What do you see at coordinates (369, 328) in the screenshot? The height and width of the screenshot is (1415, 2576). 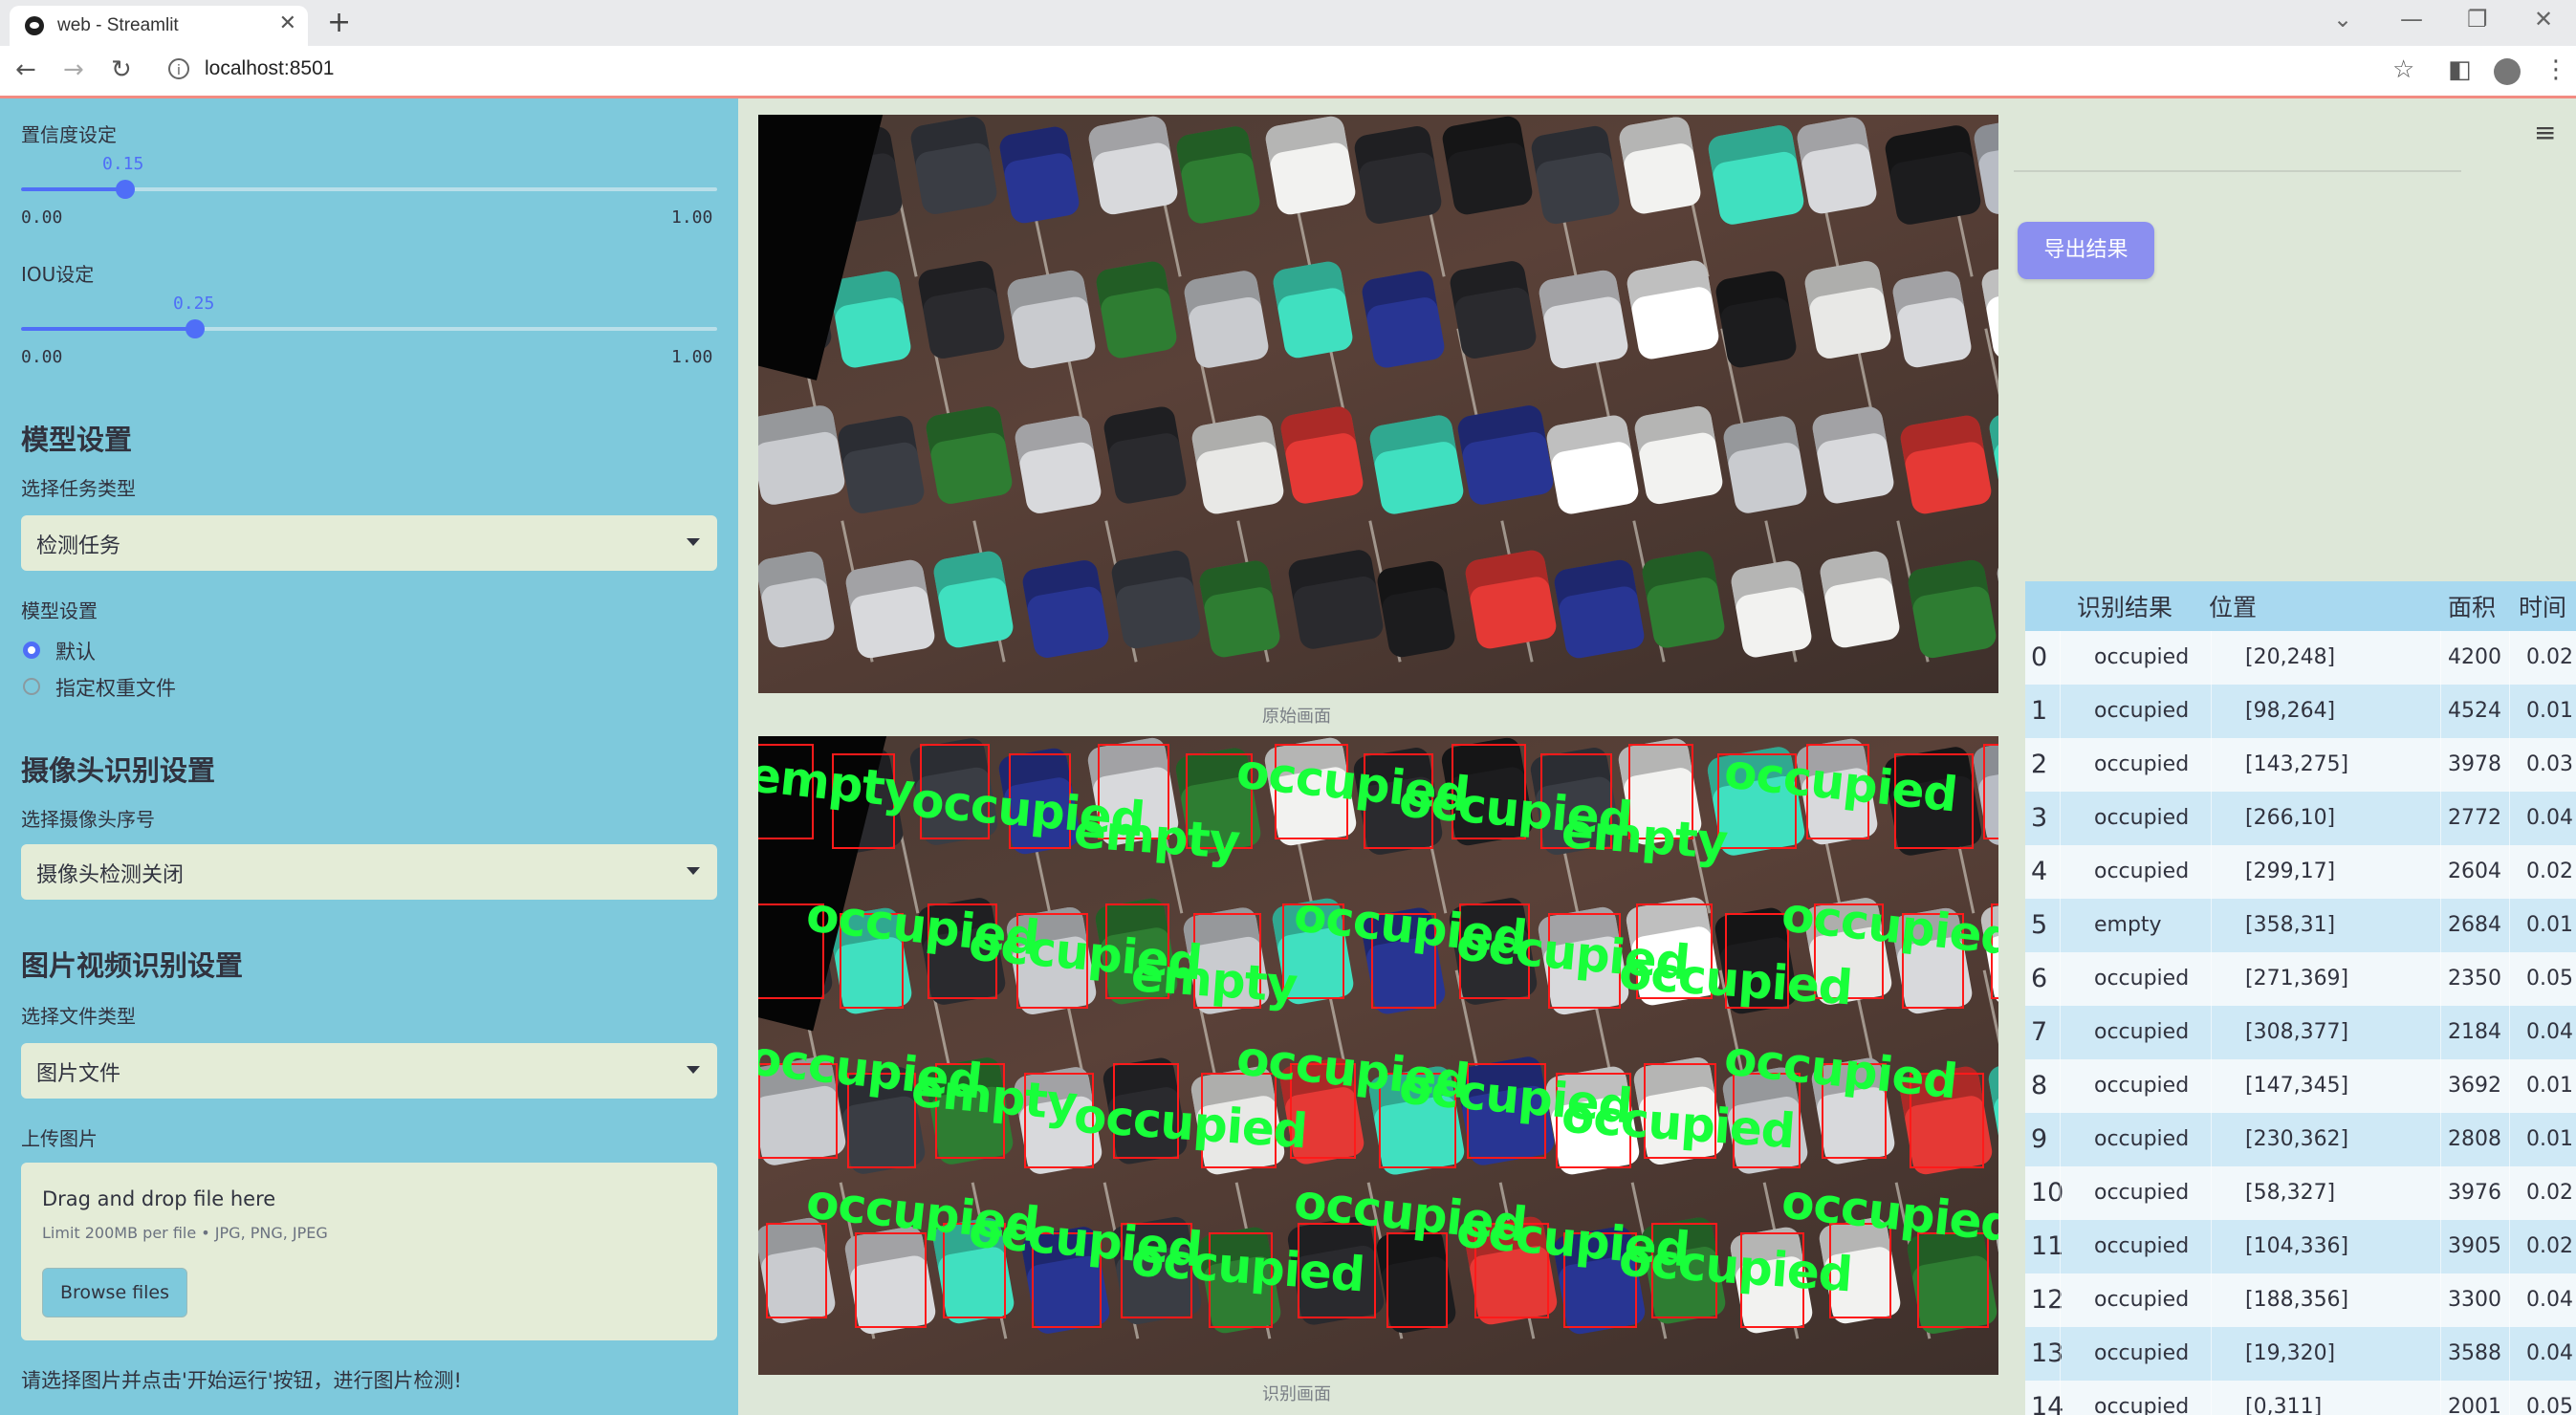 I see `iou-slider` at bounding box center [369, 328].